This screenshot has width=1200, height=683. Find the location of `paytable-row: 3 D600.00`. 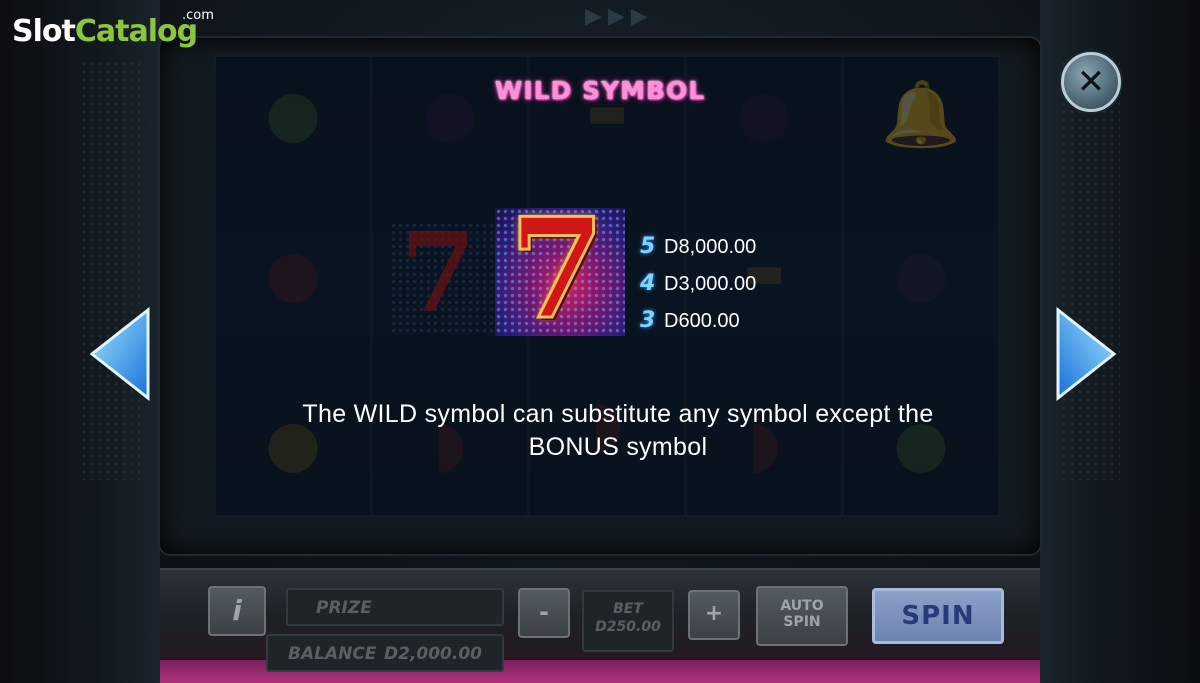

paytable-row: 3 D600.00 is located at coordinates (698, 326).